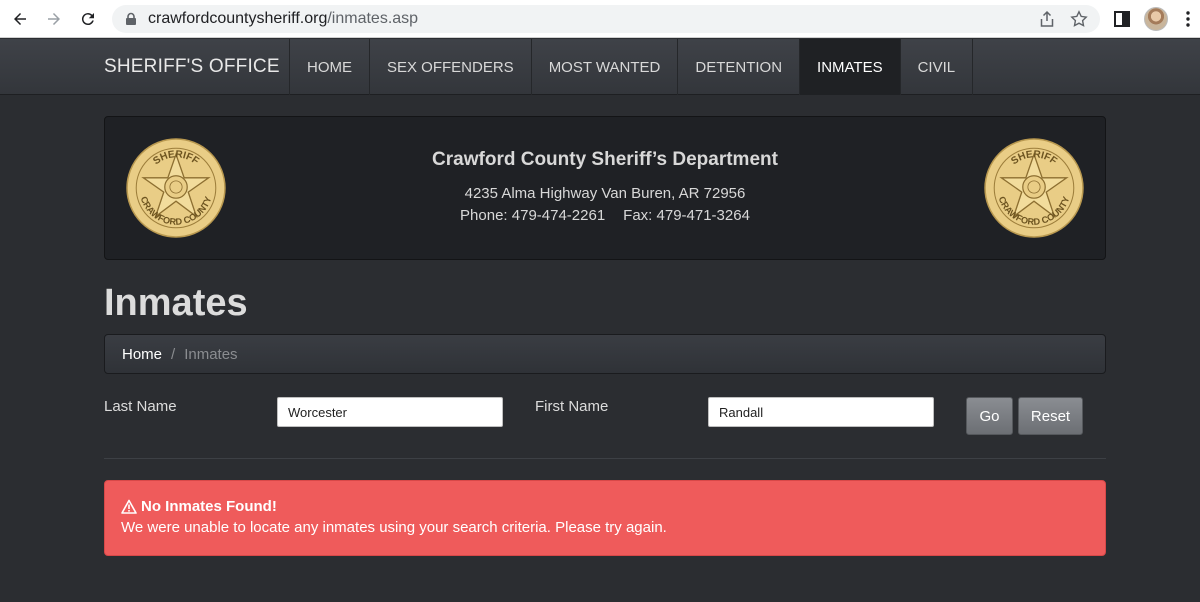 The image size is (1200, 602). I want to click on side-panel-icon, so click(1122, 19).